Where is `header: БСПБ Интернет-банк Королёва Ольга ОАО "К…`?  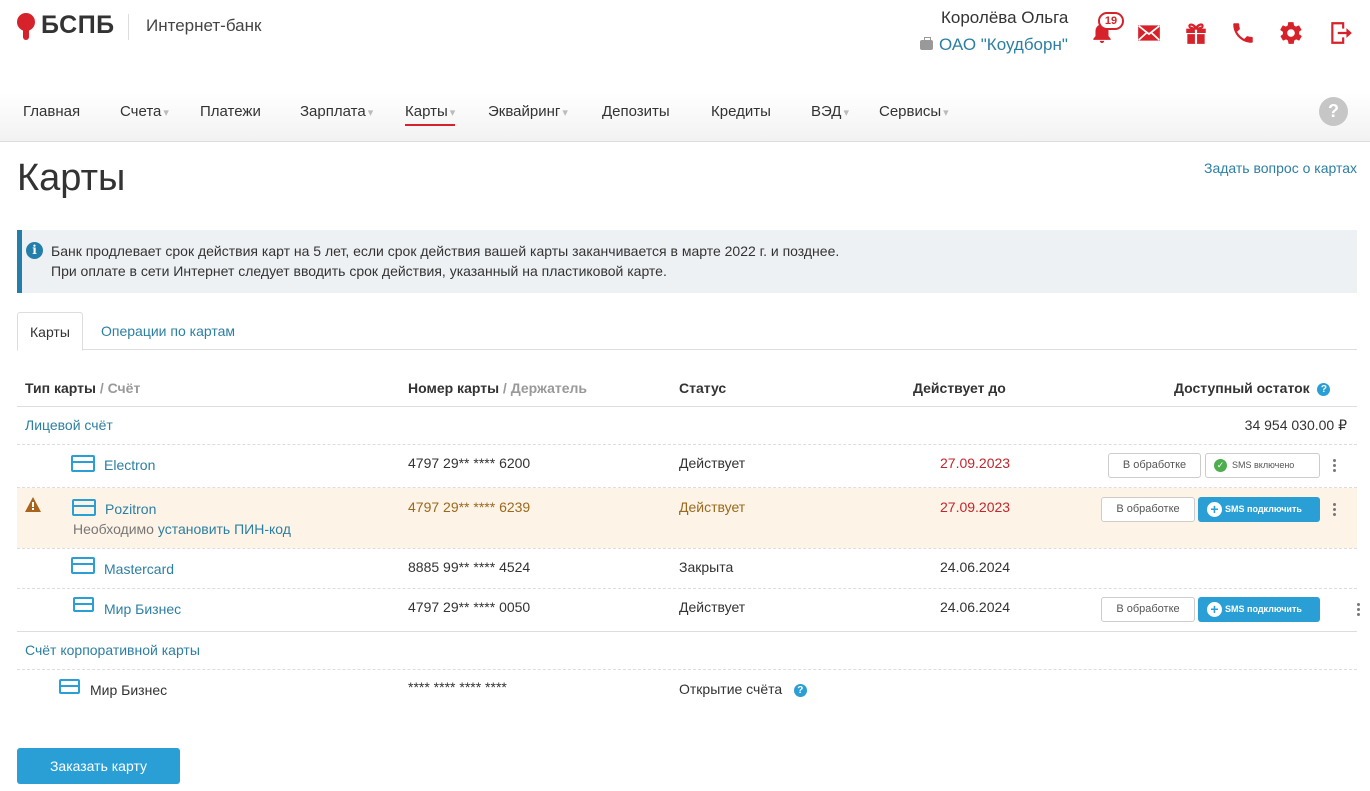
header: БСПБ Интернет-банк Королёва Ольга ОАО "К… is located at coordinates (685, 46).